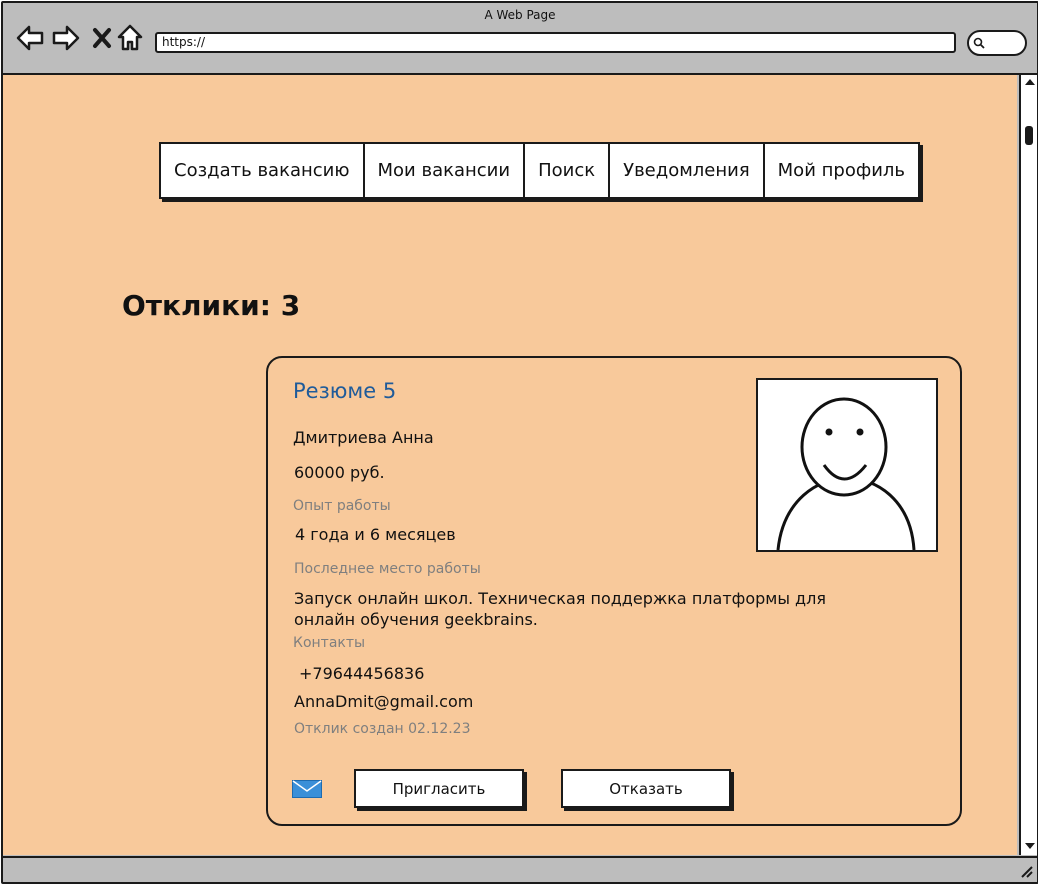 This screenshot has height=884, width=1038. I want to click on contacts-label: Контакты, so click(329, 643).